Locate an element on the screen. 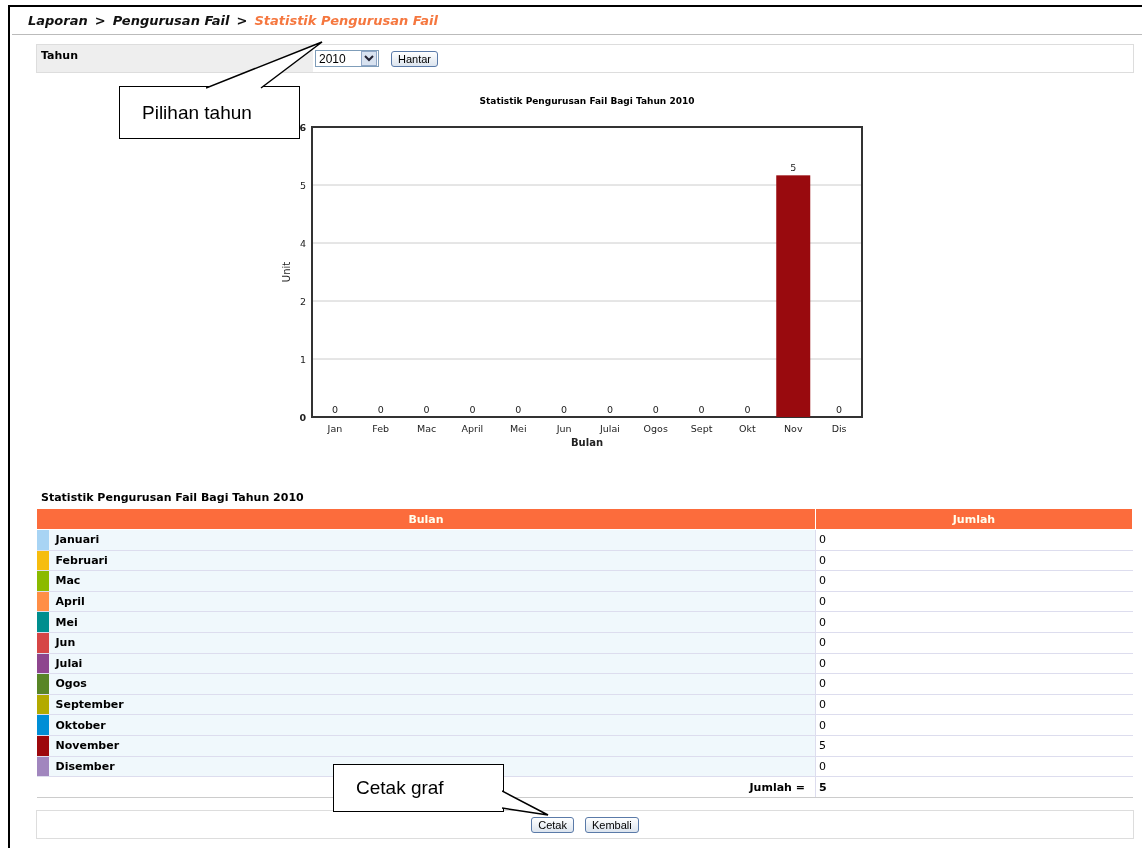  table-cell: 5 is located at coordinates (974, 746).